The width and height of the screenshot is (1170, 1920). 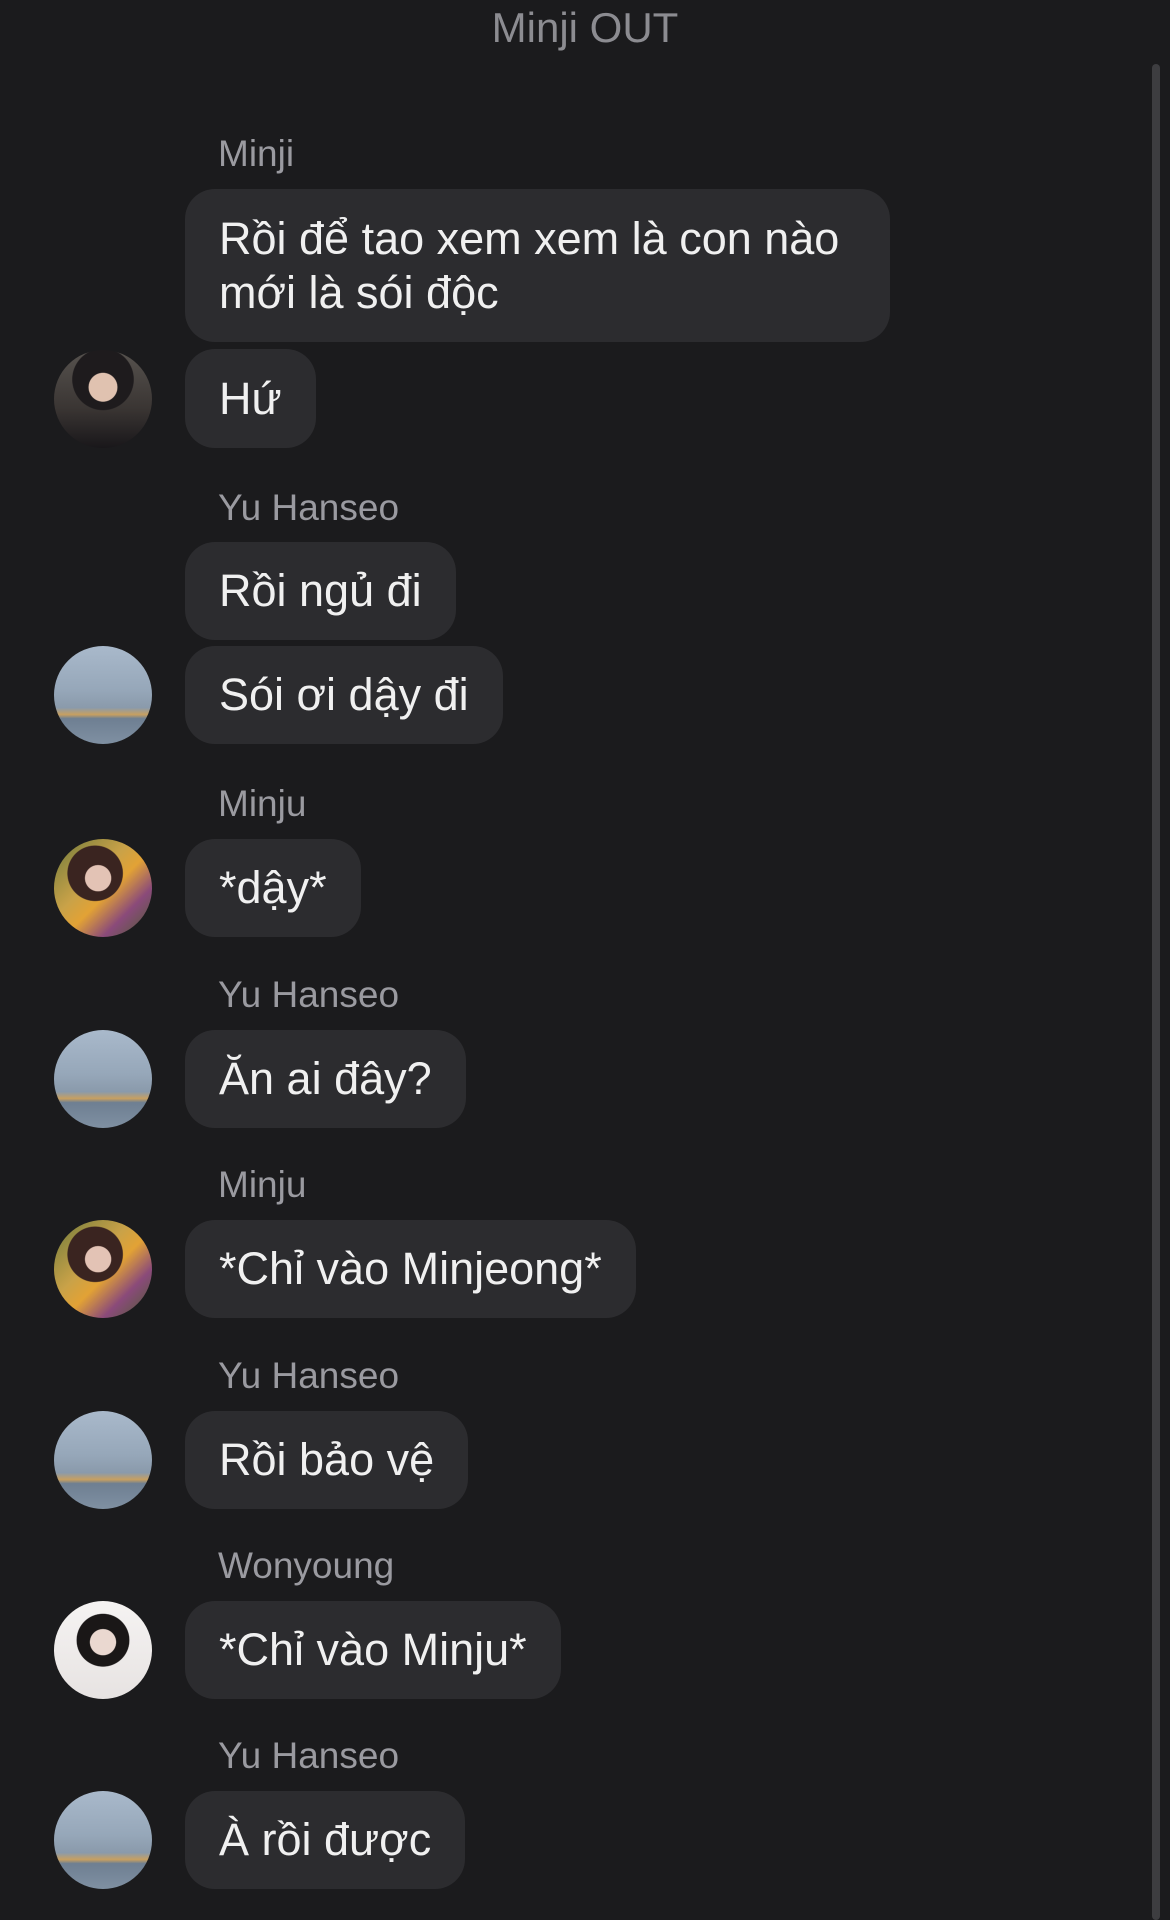 What do you see at coordinates (325, 1840) in the screenshot?
I see `message-bubble: À rồi được` at bounding box center [325, 1840].